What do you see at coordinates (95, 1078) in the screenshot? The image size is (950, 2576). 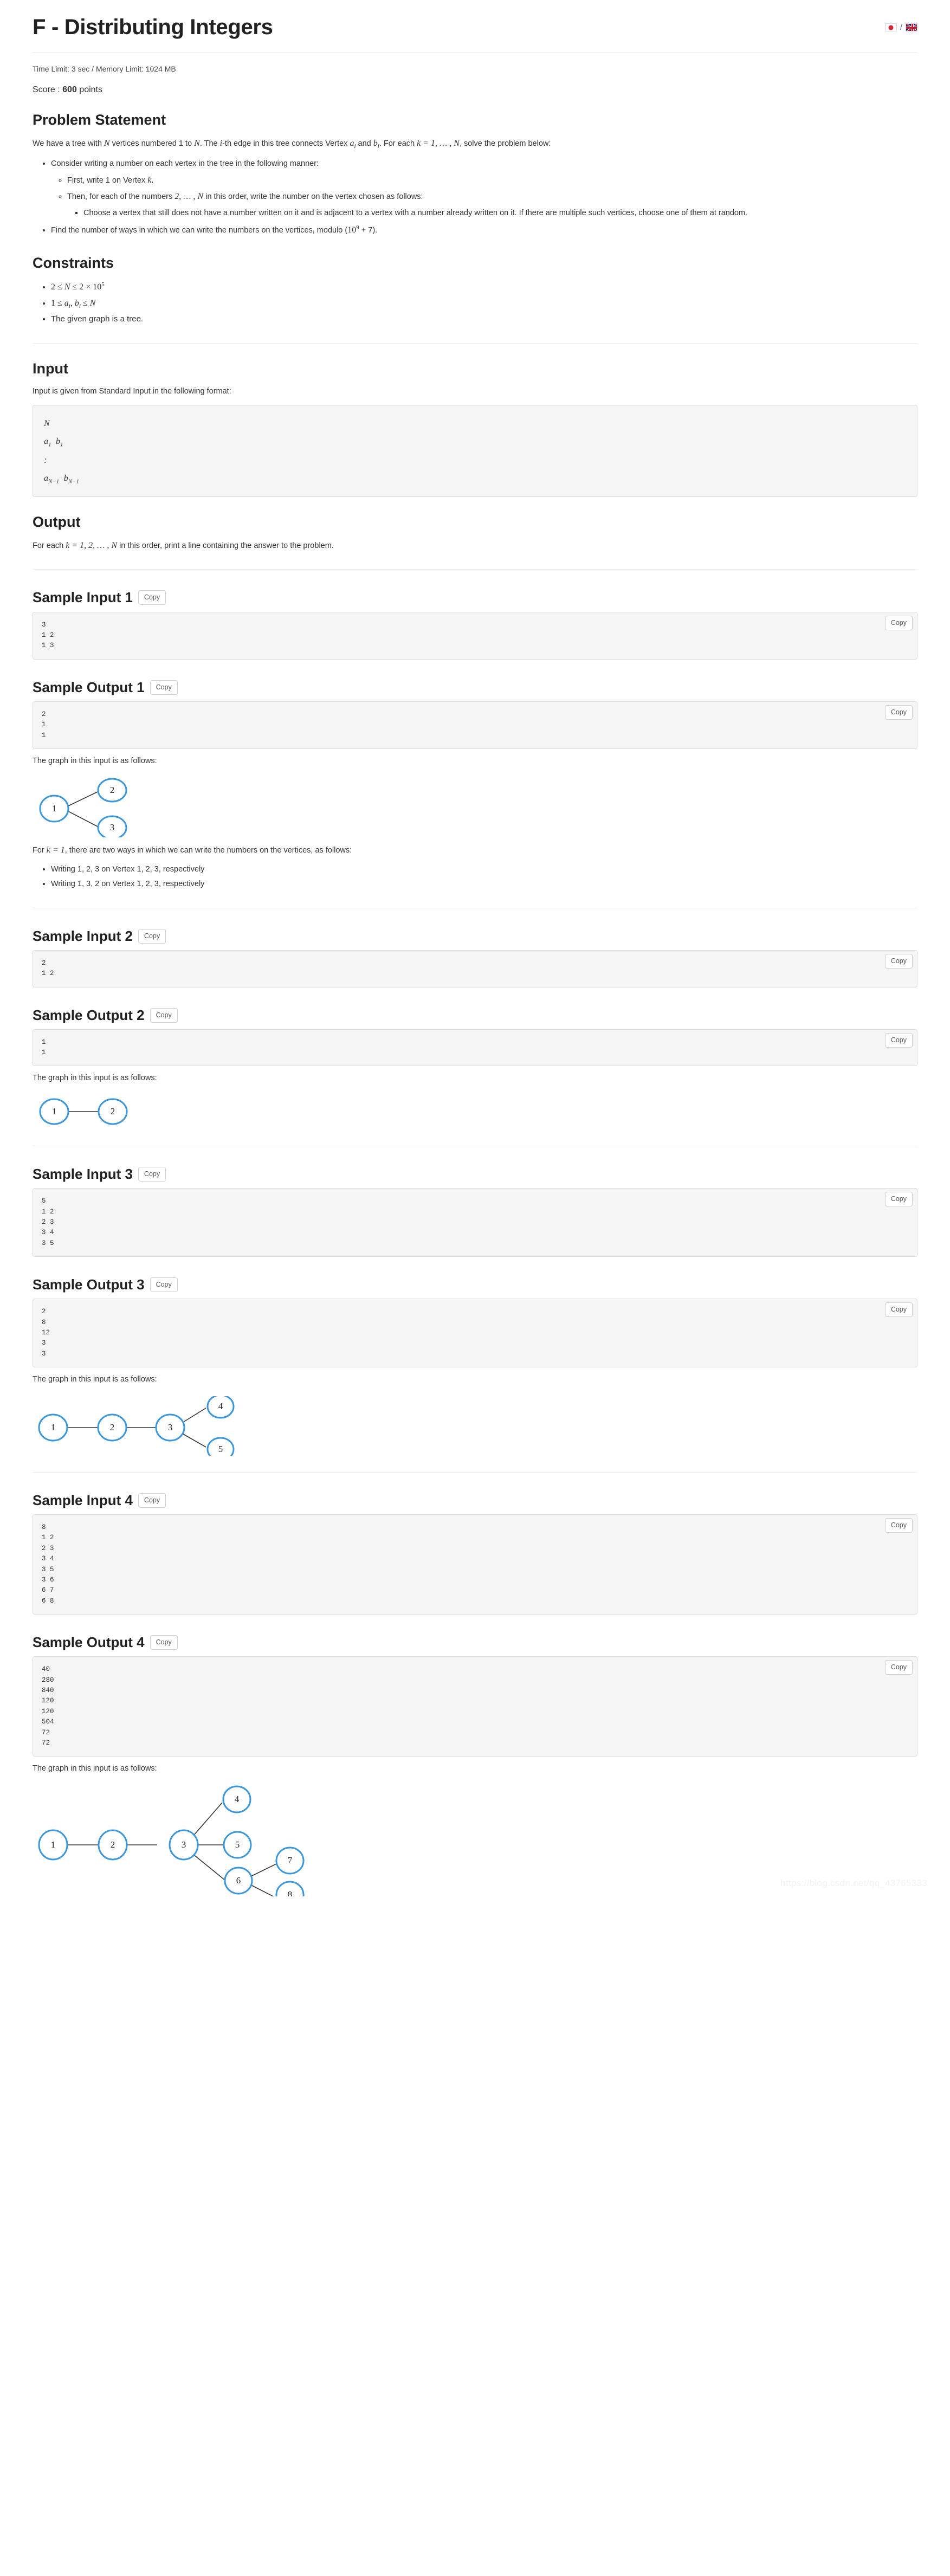 I see `graph-caption-2: The graph in this input is as follows:` at bounding box center [95, 1078].